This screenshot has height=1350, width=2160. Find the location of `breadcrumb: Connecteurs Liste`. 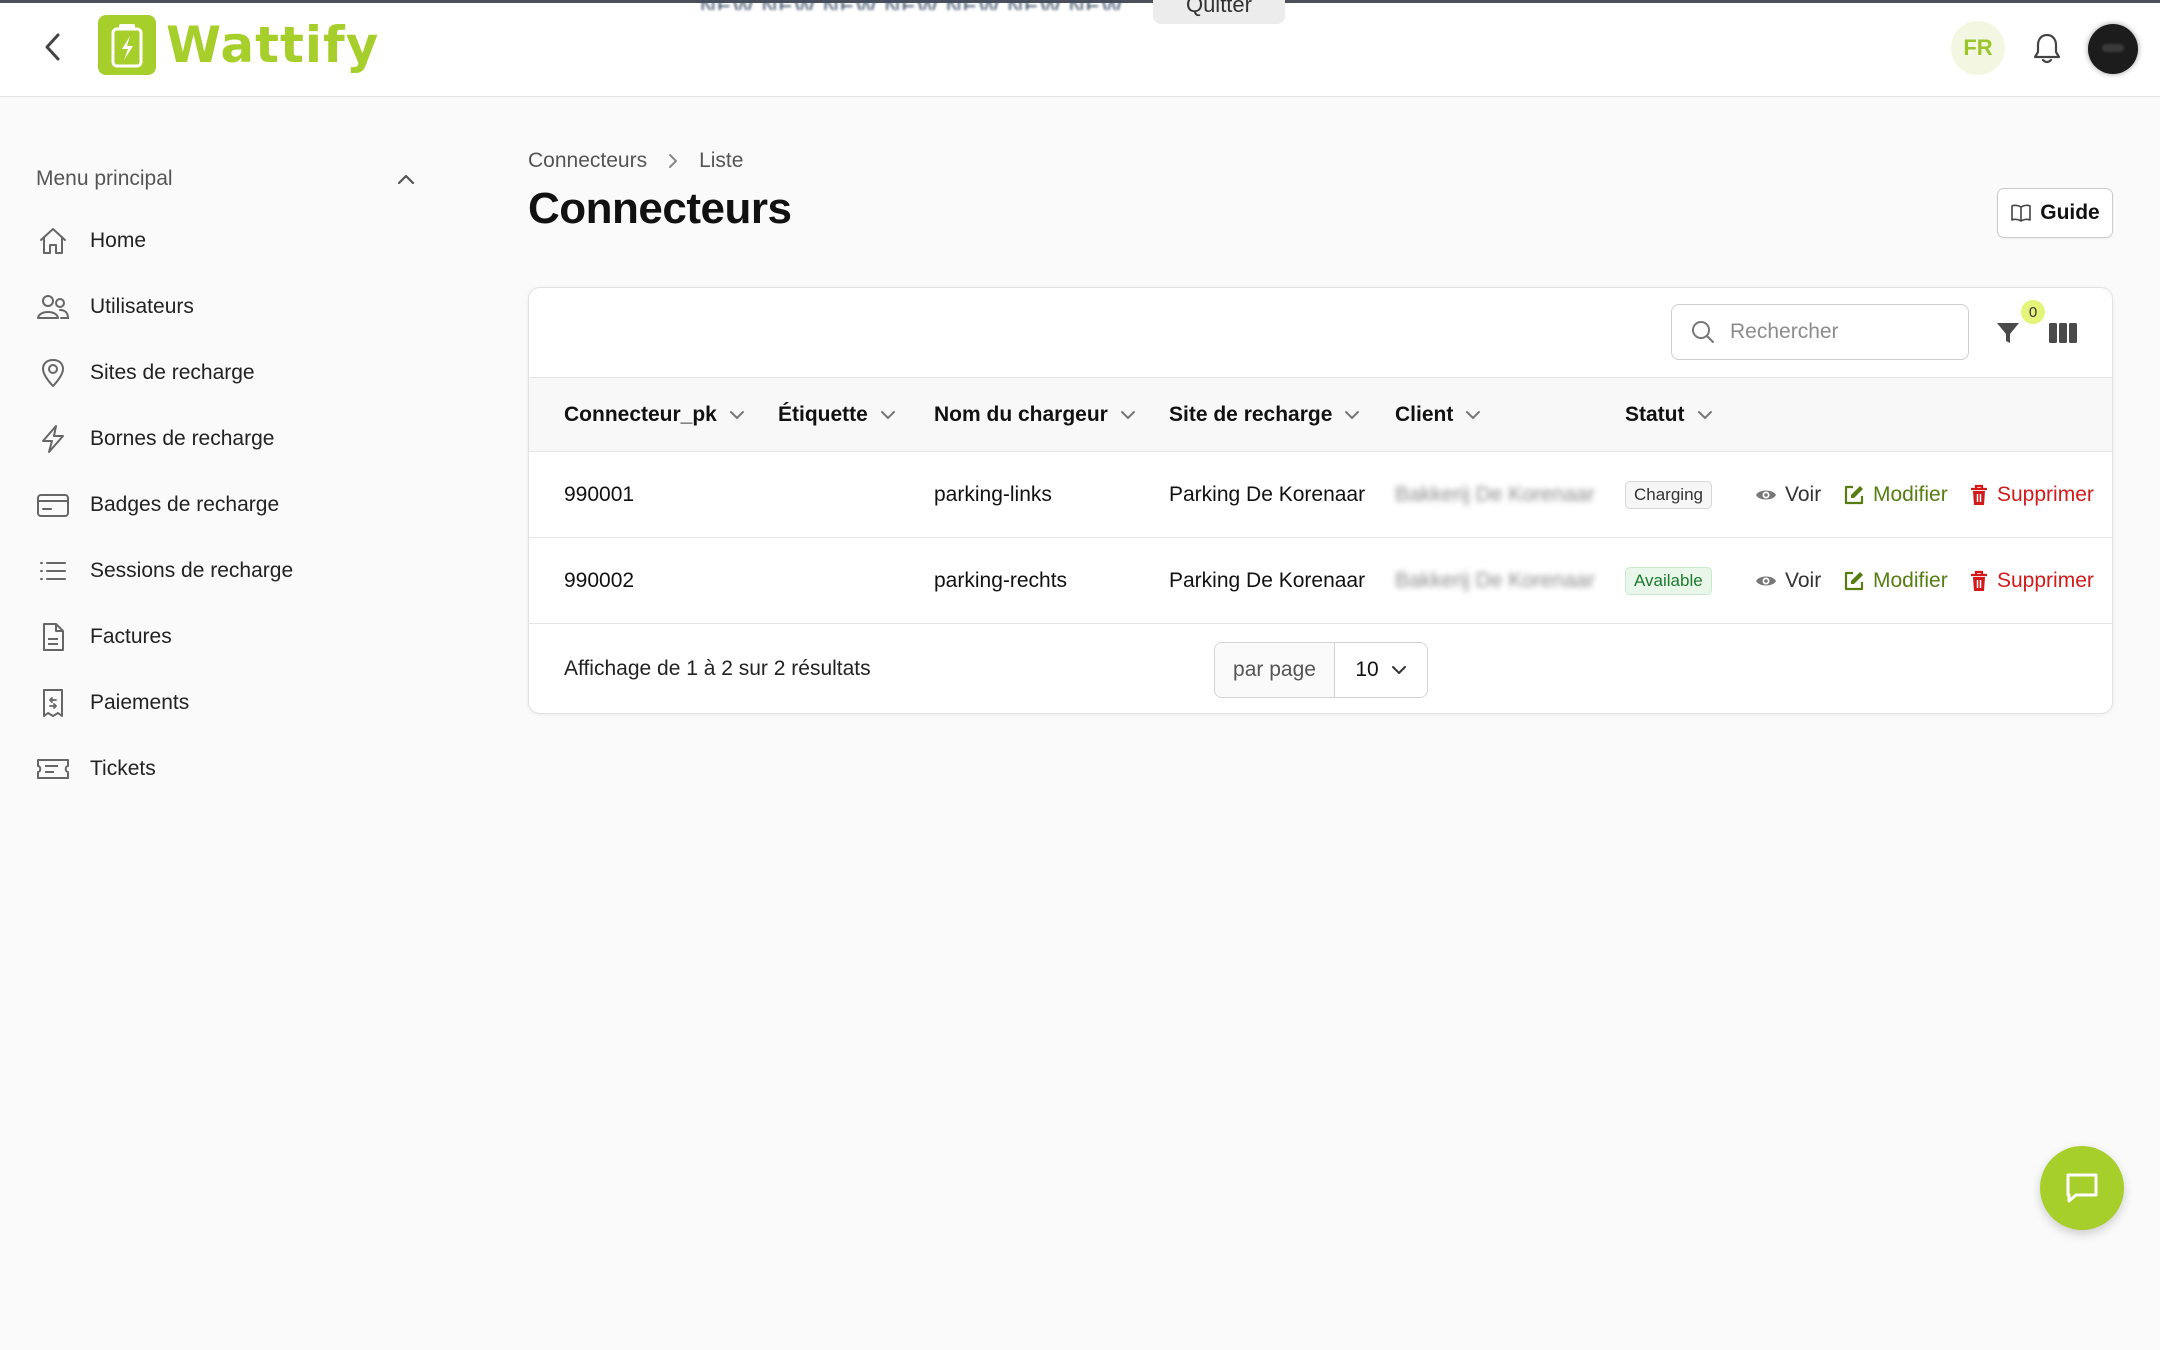

breadcrumb: Connecteurs Liste is located at coordinates (635, 161).